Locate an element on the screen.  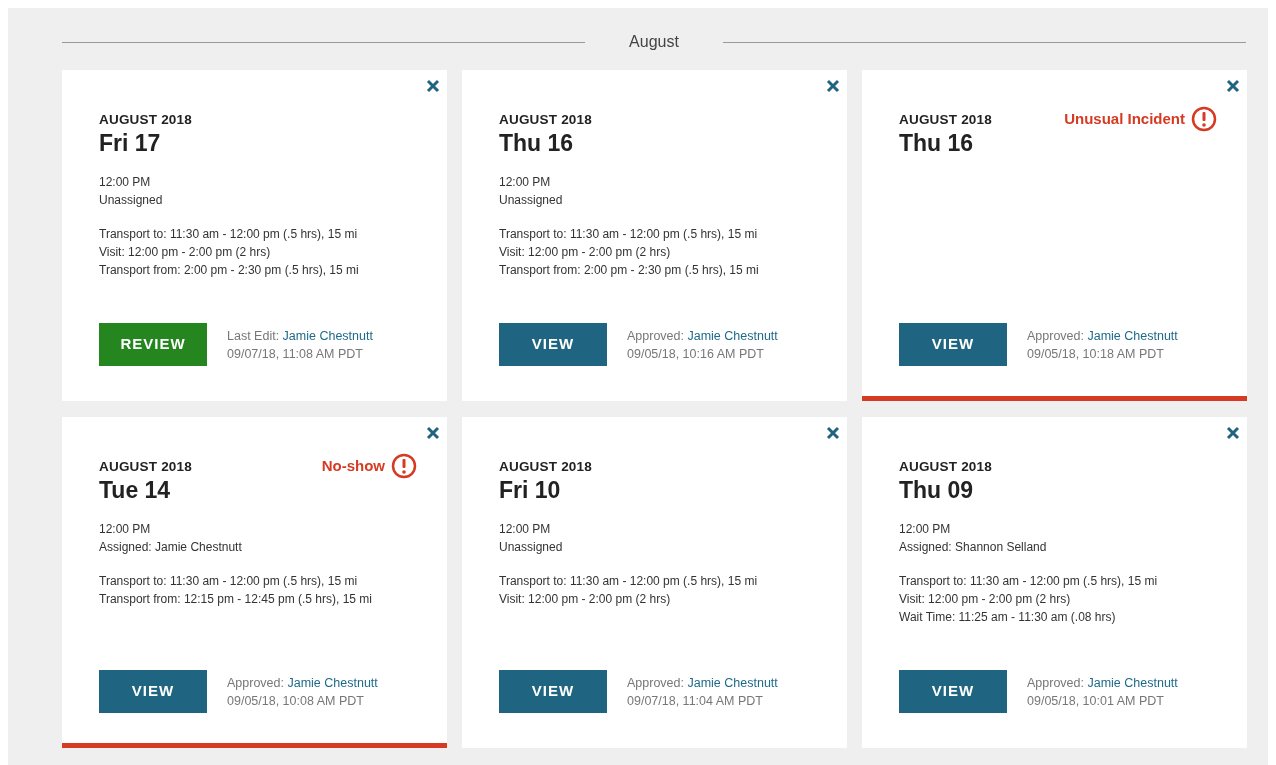
status-date: 09/07/18, 11:04 AM PDT is located at coordinates (695, 701).